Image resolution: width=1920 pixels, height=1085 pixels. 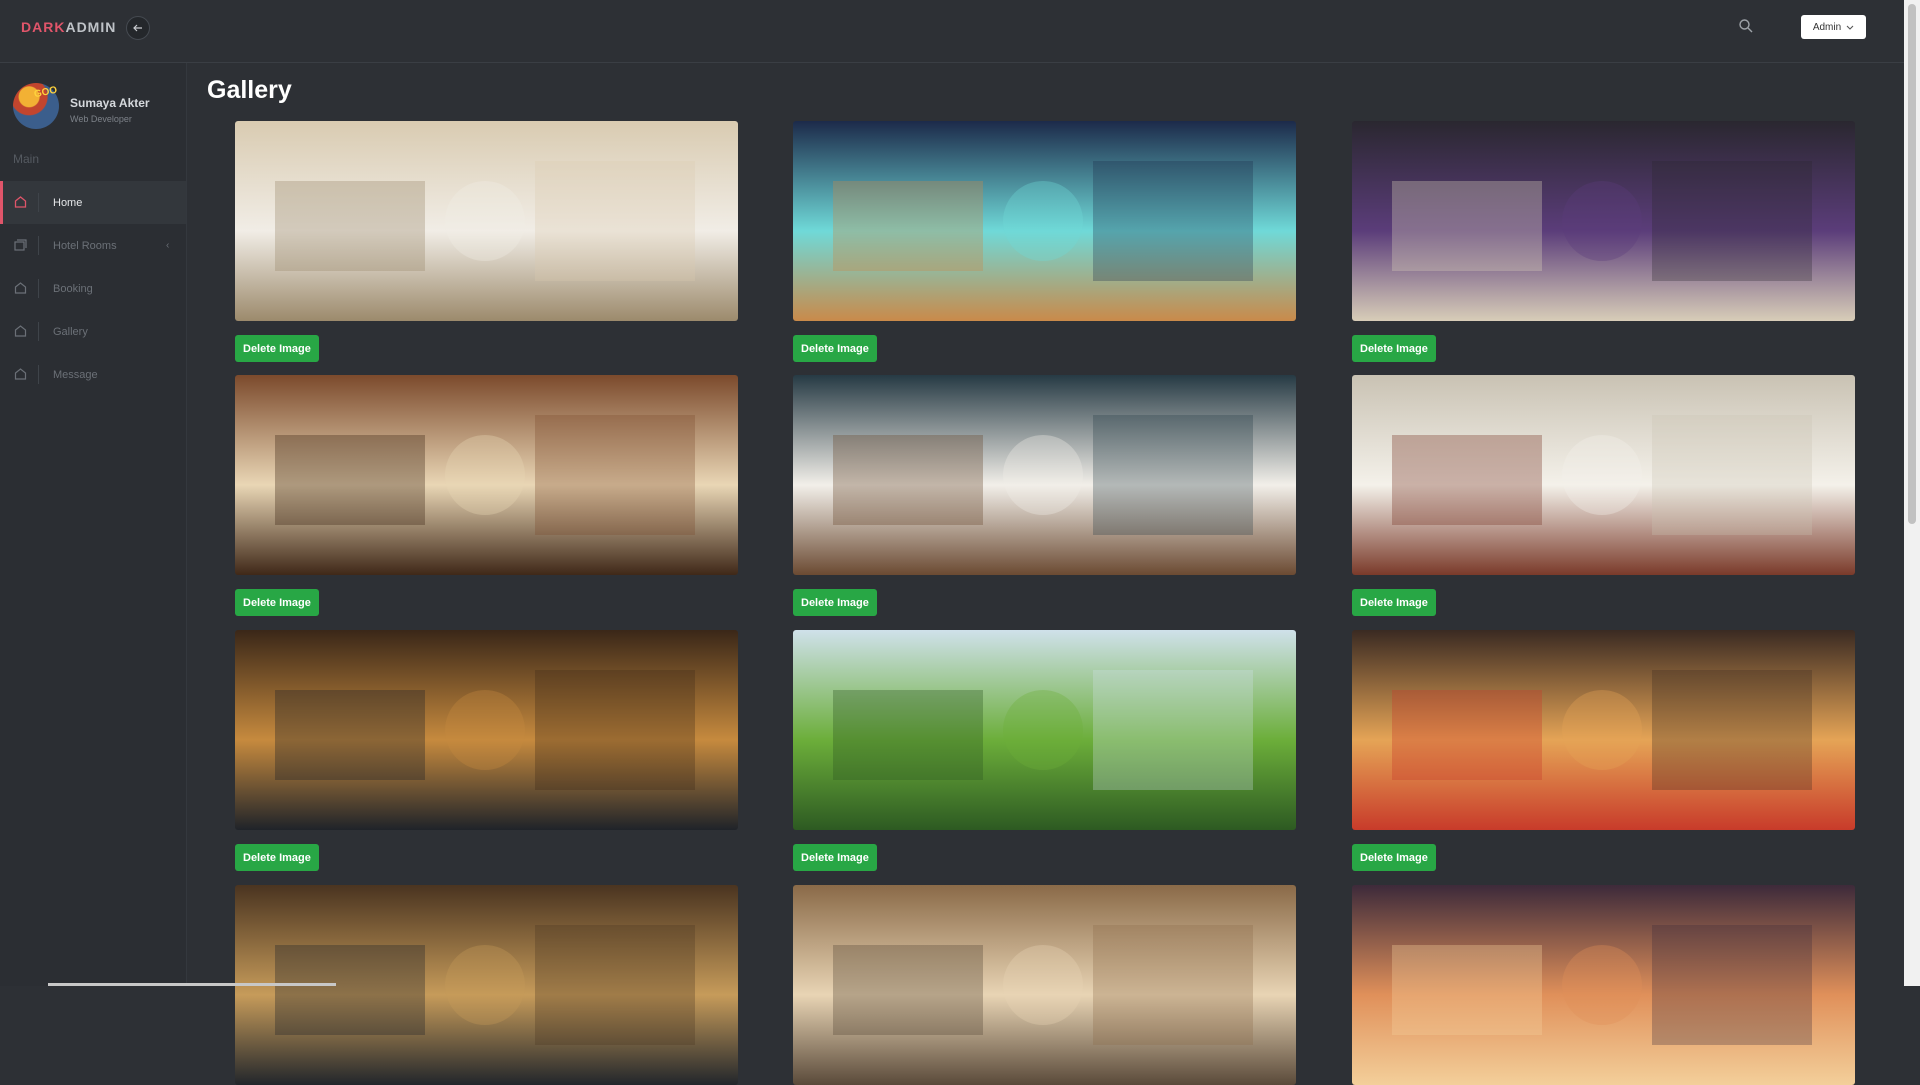 What do you see at coordinates (952, 31) in the screenshot?
I see `top-header: DARKADMIN Admin` at bounding box center [952, 31].